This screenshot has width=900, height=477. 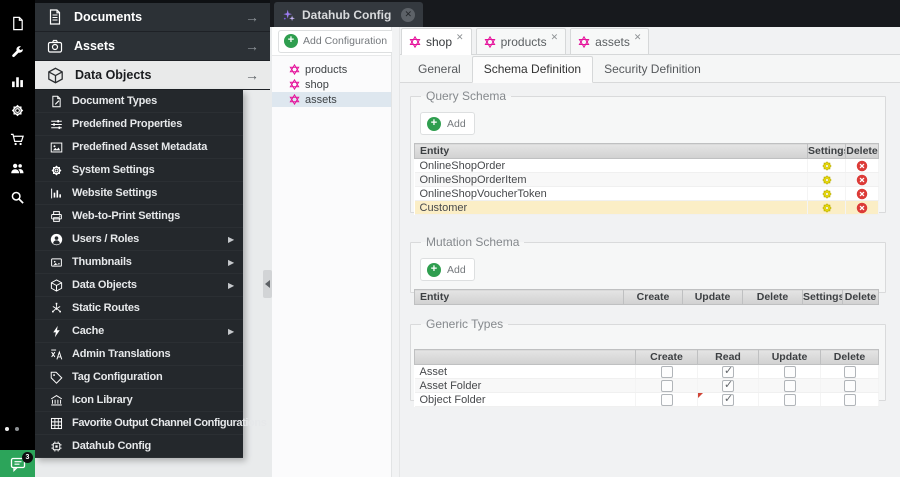 What do you see at coordinates (652, 69) in the screenshot?
I see `subtab-security-definition: Security Definition` at bounding box center [652, 69].